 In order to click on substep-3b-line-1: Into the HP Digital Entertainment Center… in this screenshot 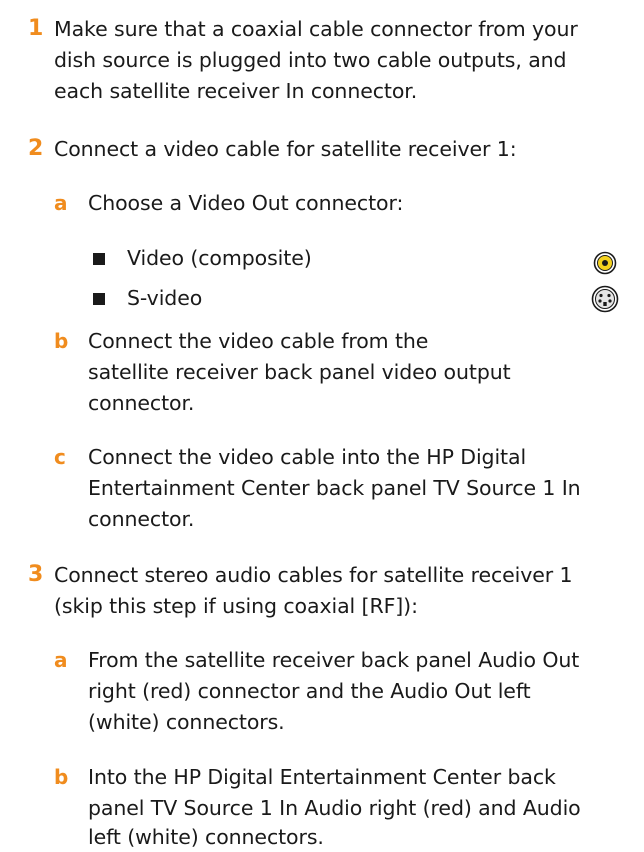, I will do `click(322, 777)`.